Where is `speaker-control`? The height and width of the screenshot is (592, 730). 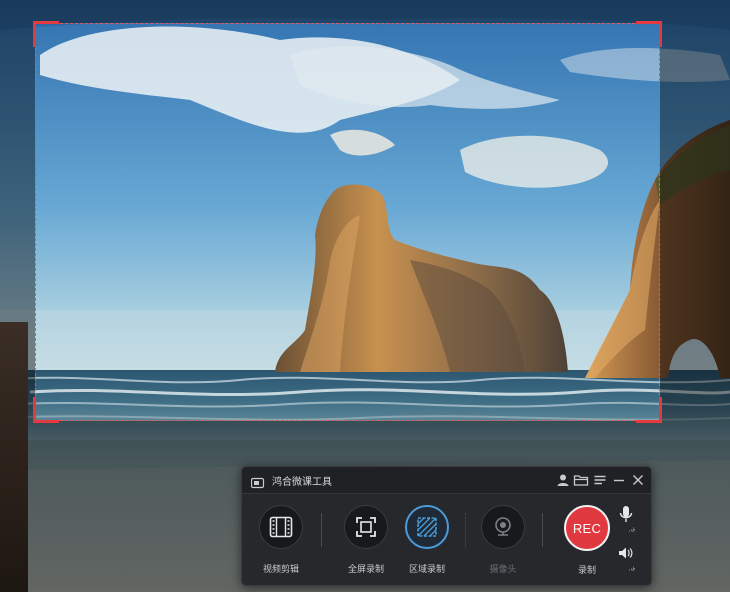
speaker-control is located at coordinates (626, 560).